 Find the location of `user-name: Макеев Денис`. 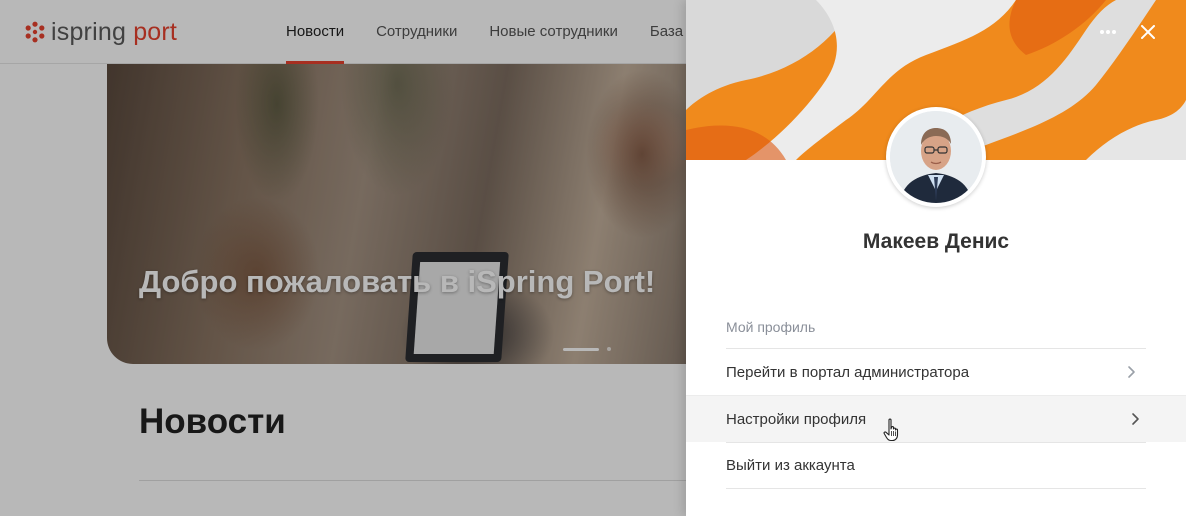

user-name: Макеев Денис is located at coordinates (936, 241).